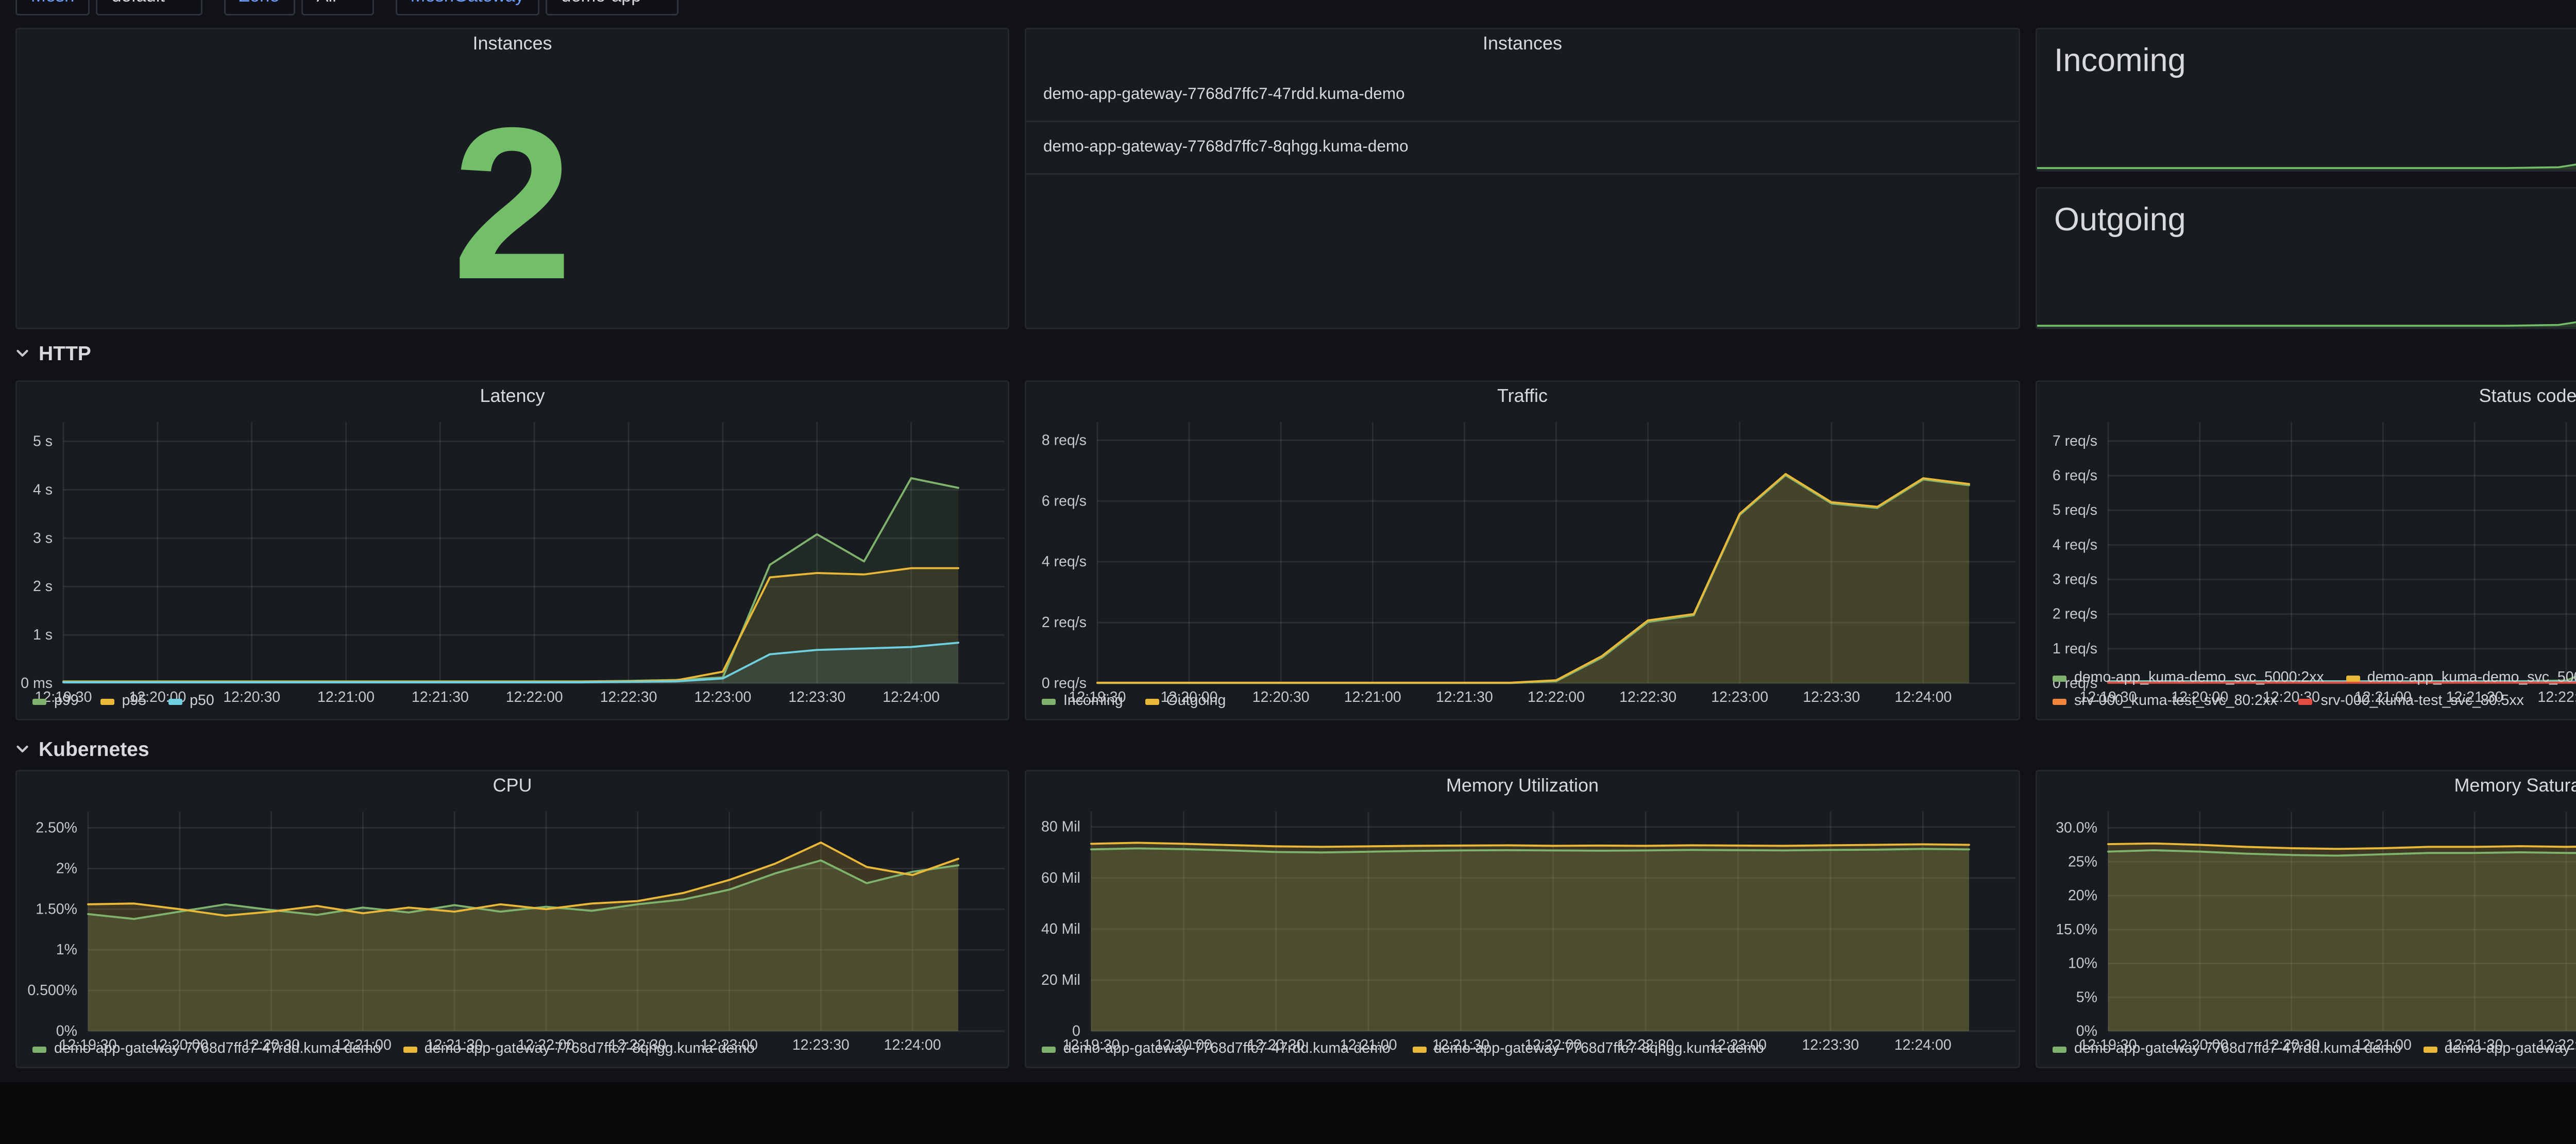 The height and width of the screenshot is (1144, 2576). Describe the element at coordinates (512, 396) in the screenshot. I see `panel-title: Latency` at that location.